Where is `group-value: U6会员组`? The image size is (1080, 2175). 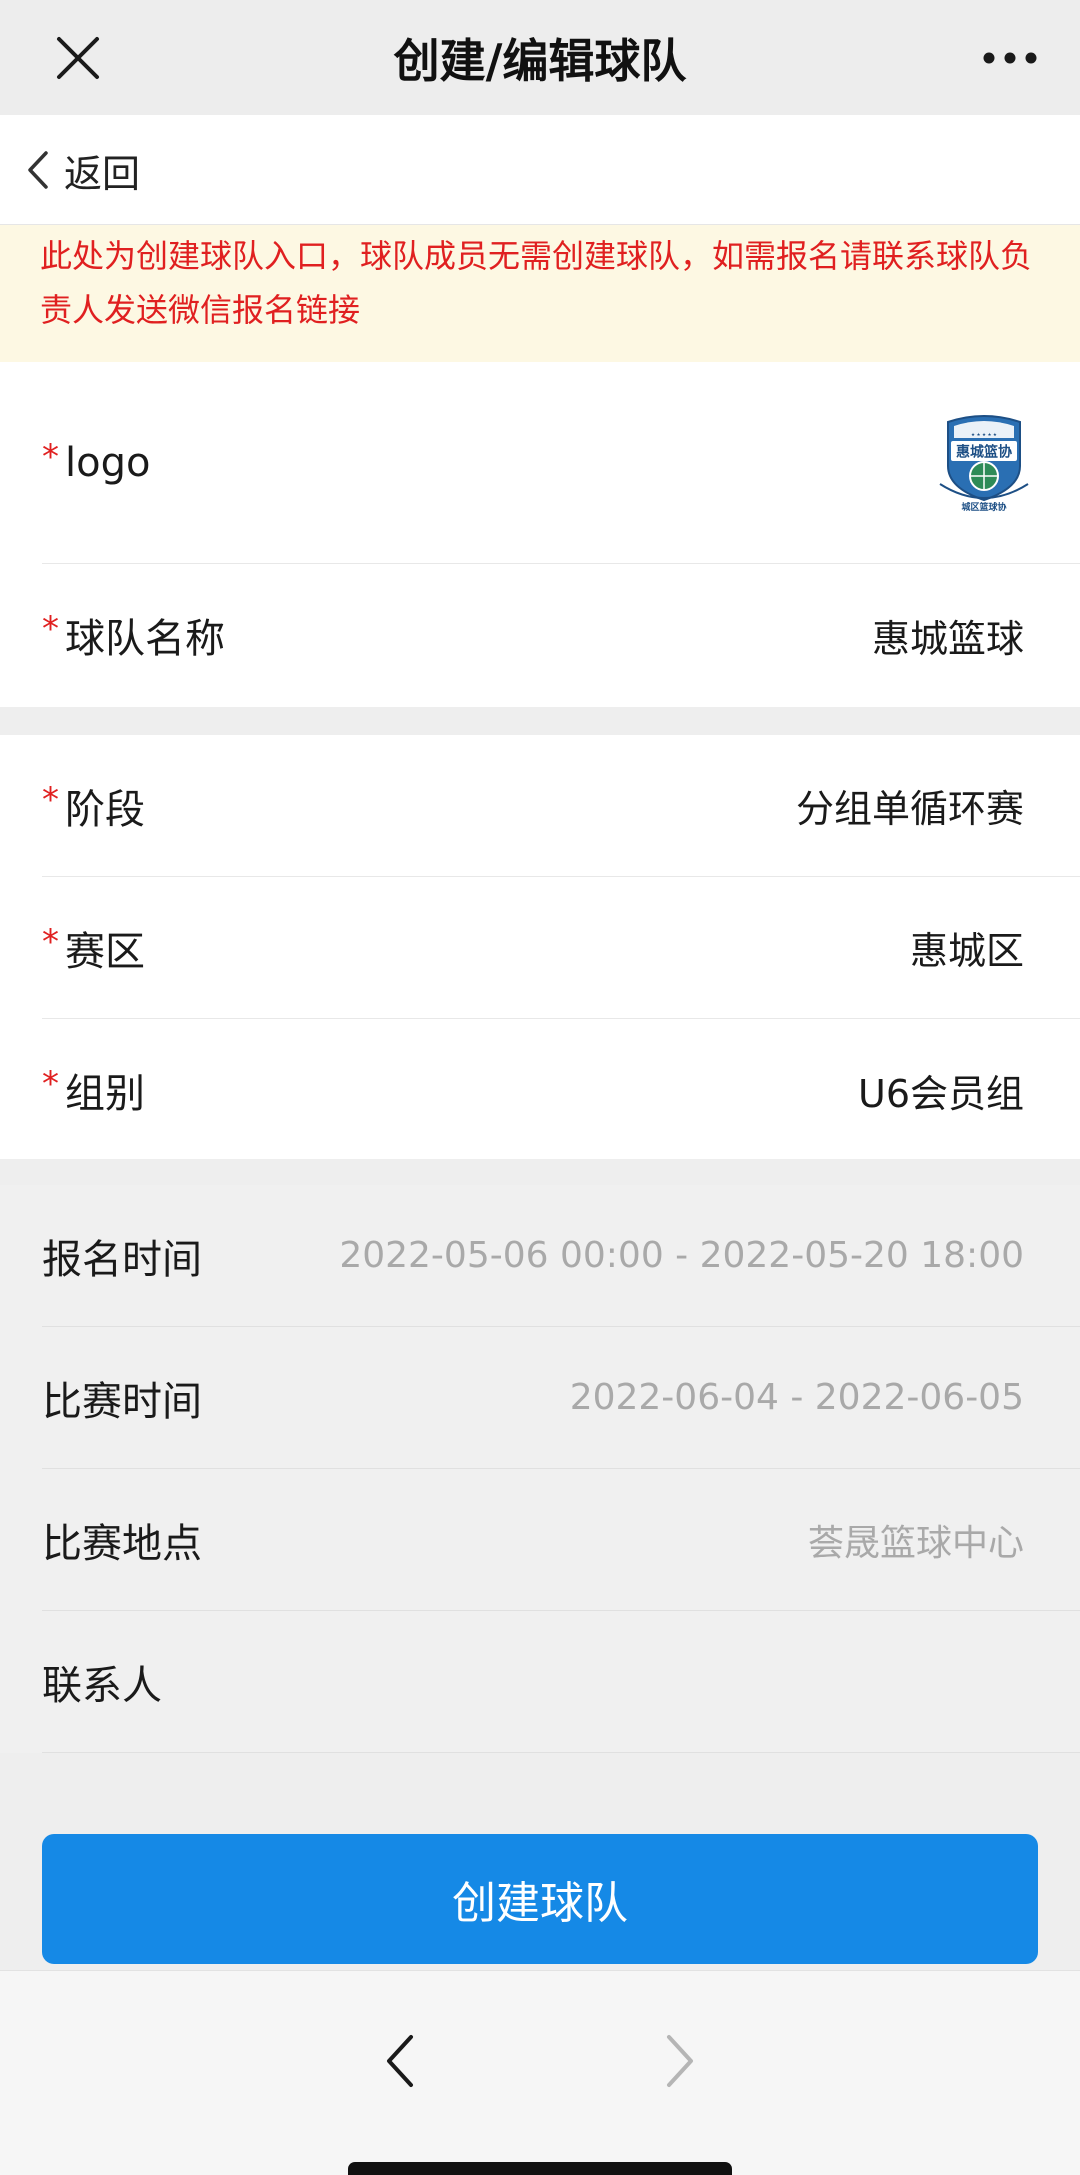 group-value: U6会员组 is located at coordinates (941, 1093).